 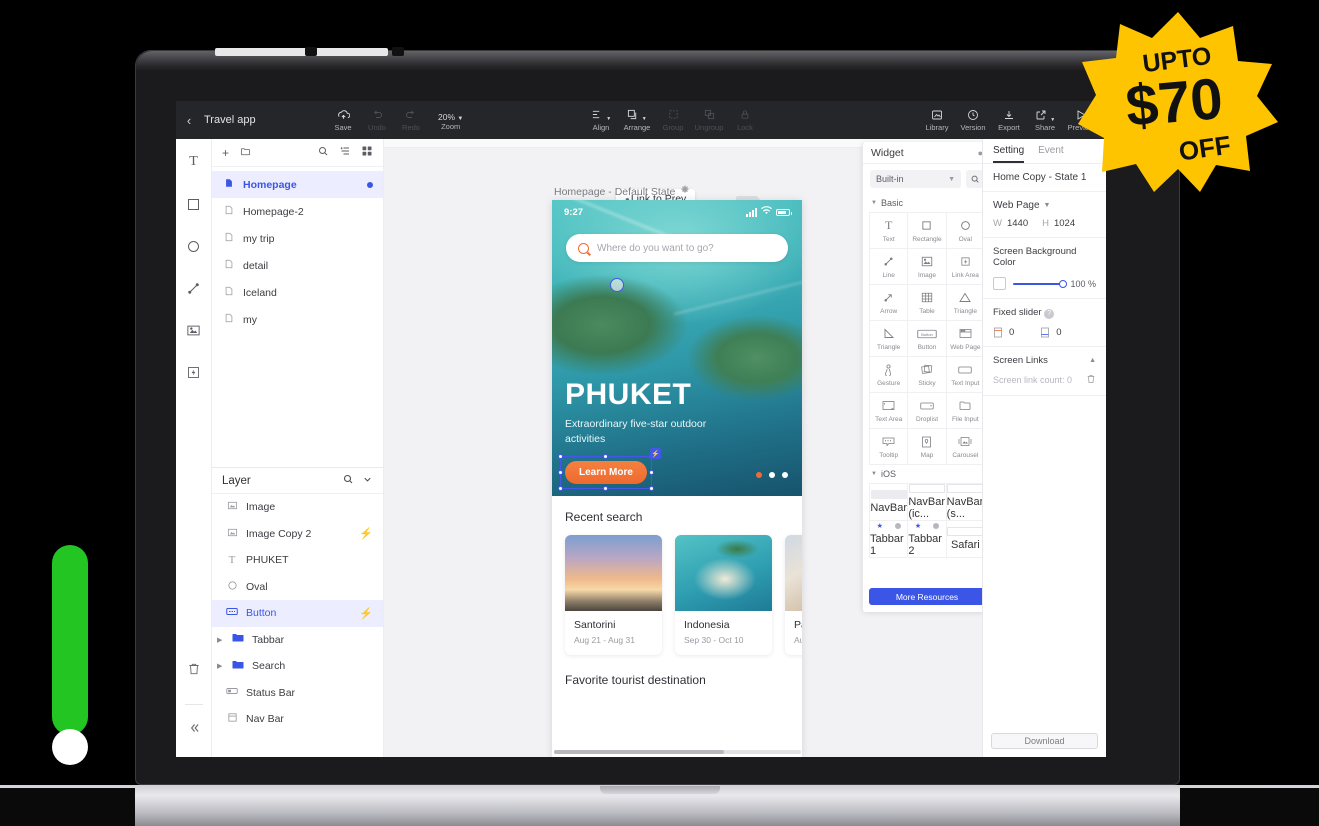 I want to click on zoom-control: 20% ▼ Zoom, so click(x=450, y=121).